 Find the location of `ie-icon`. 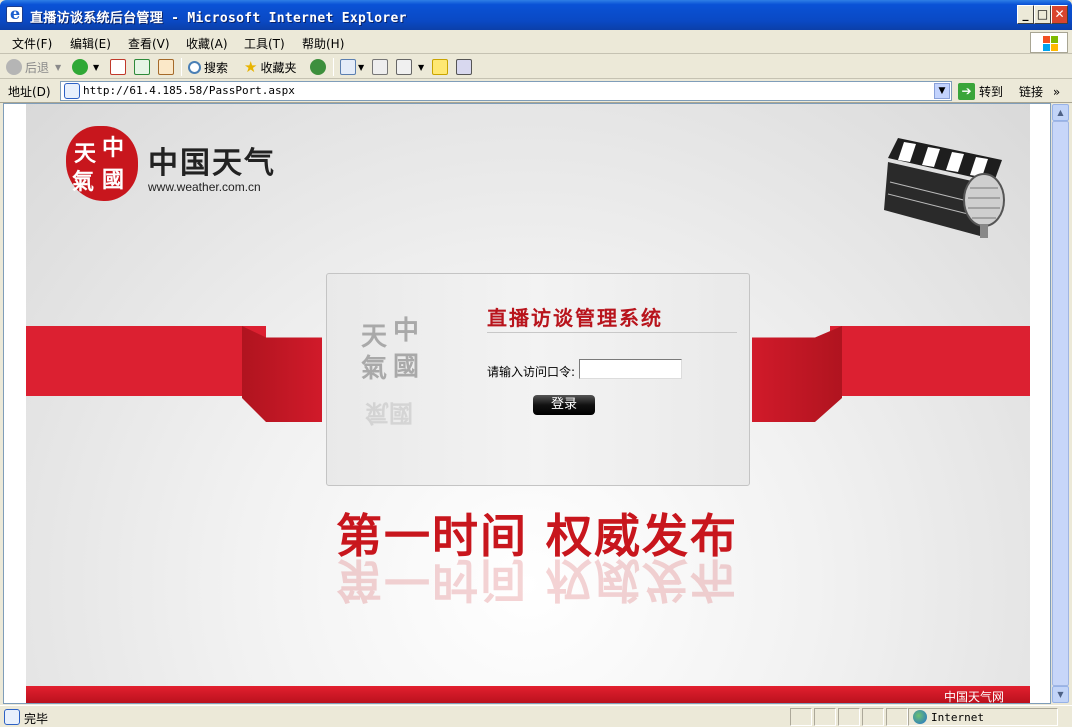

ie-icon is located at coordinates (14, 13).